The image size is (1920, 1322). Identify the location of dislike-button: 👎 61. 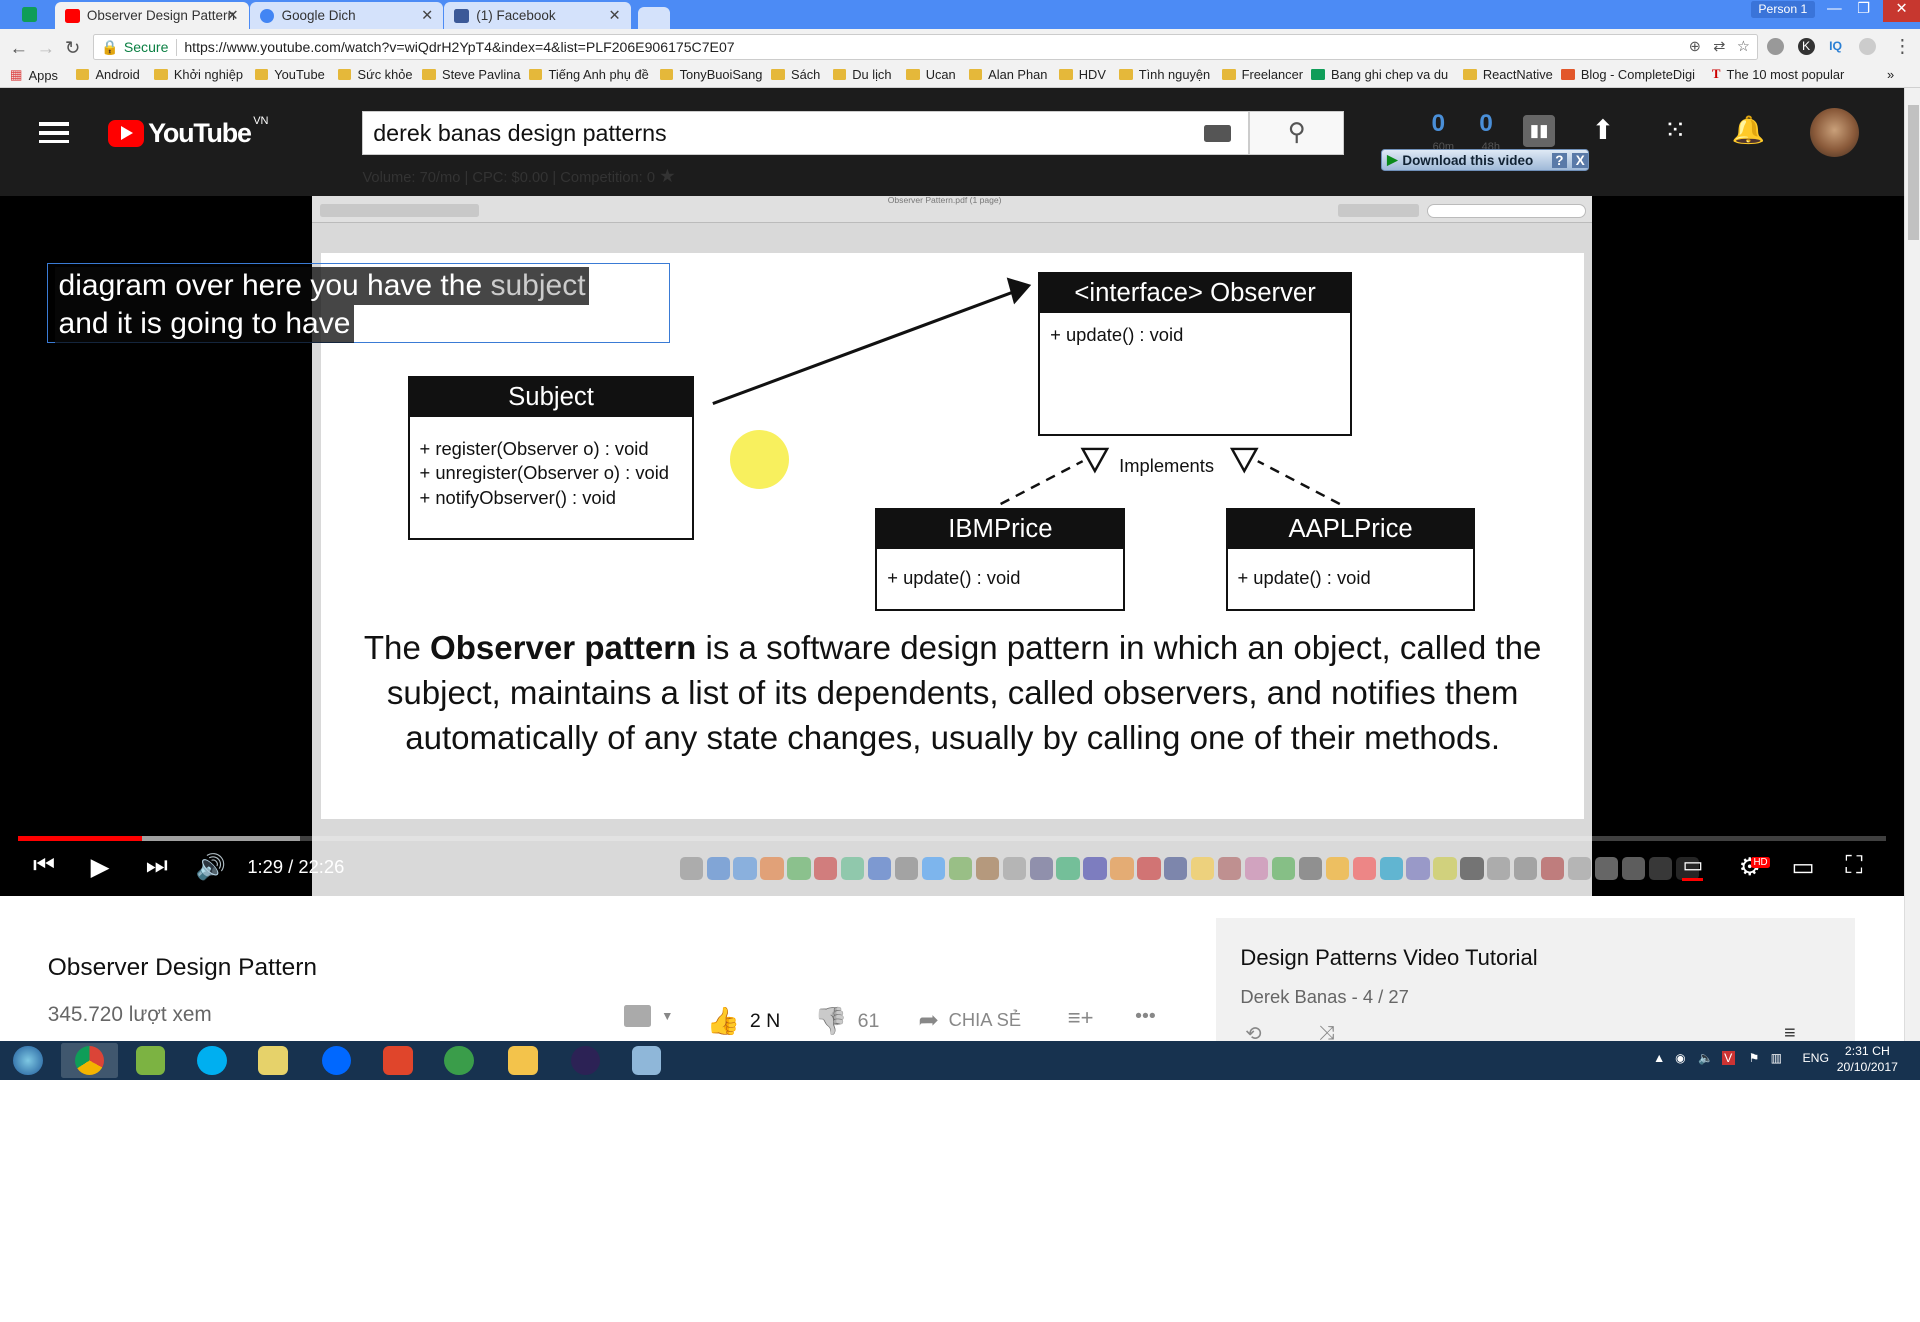
(846, 1021).